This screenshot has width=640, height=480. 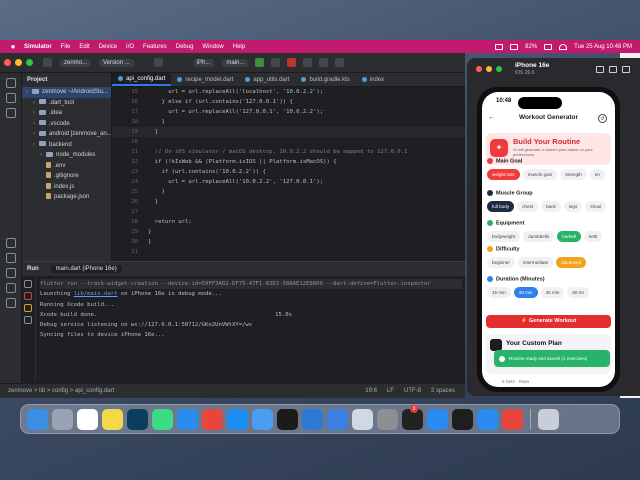 What do you see at coordinates (571, 263) in the screenshot?
I see `option-chip: advanced` at bounding box center [571, 263].